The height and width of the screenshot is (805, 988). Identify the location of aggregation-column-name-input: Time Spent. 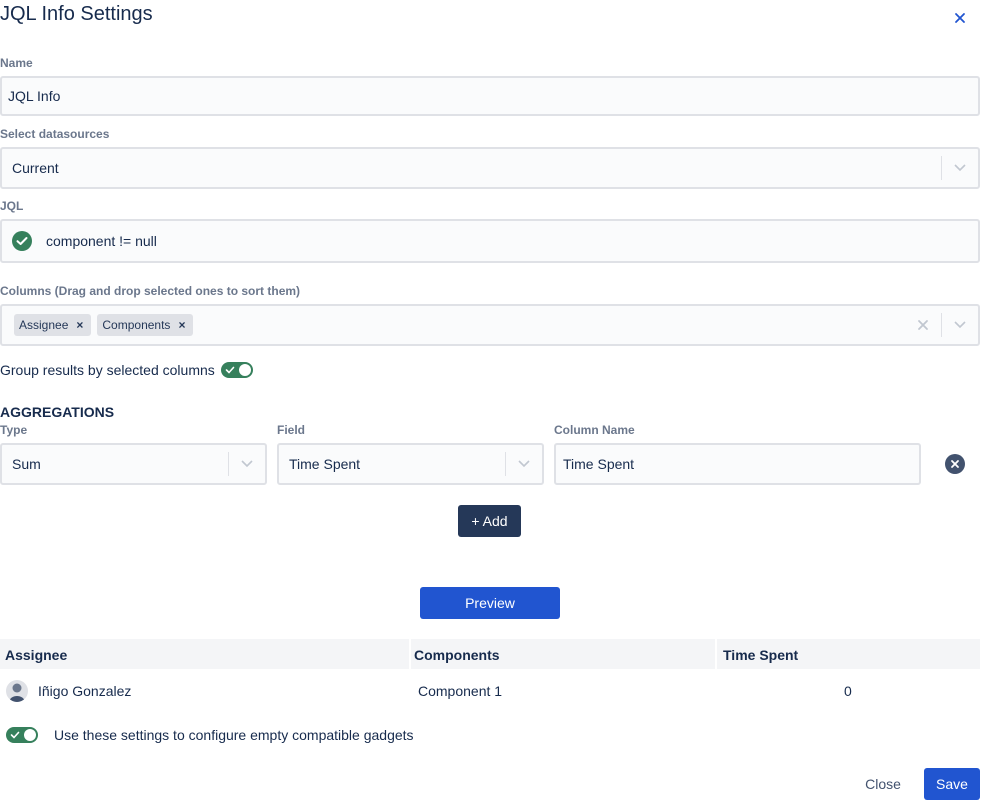
(737, 464).